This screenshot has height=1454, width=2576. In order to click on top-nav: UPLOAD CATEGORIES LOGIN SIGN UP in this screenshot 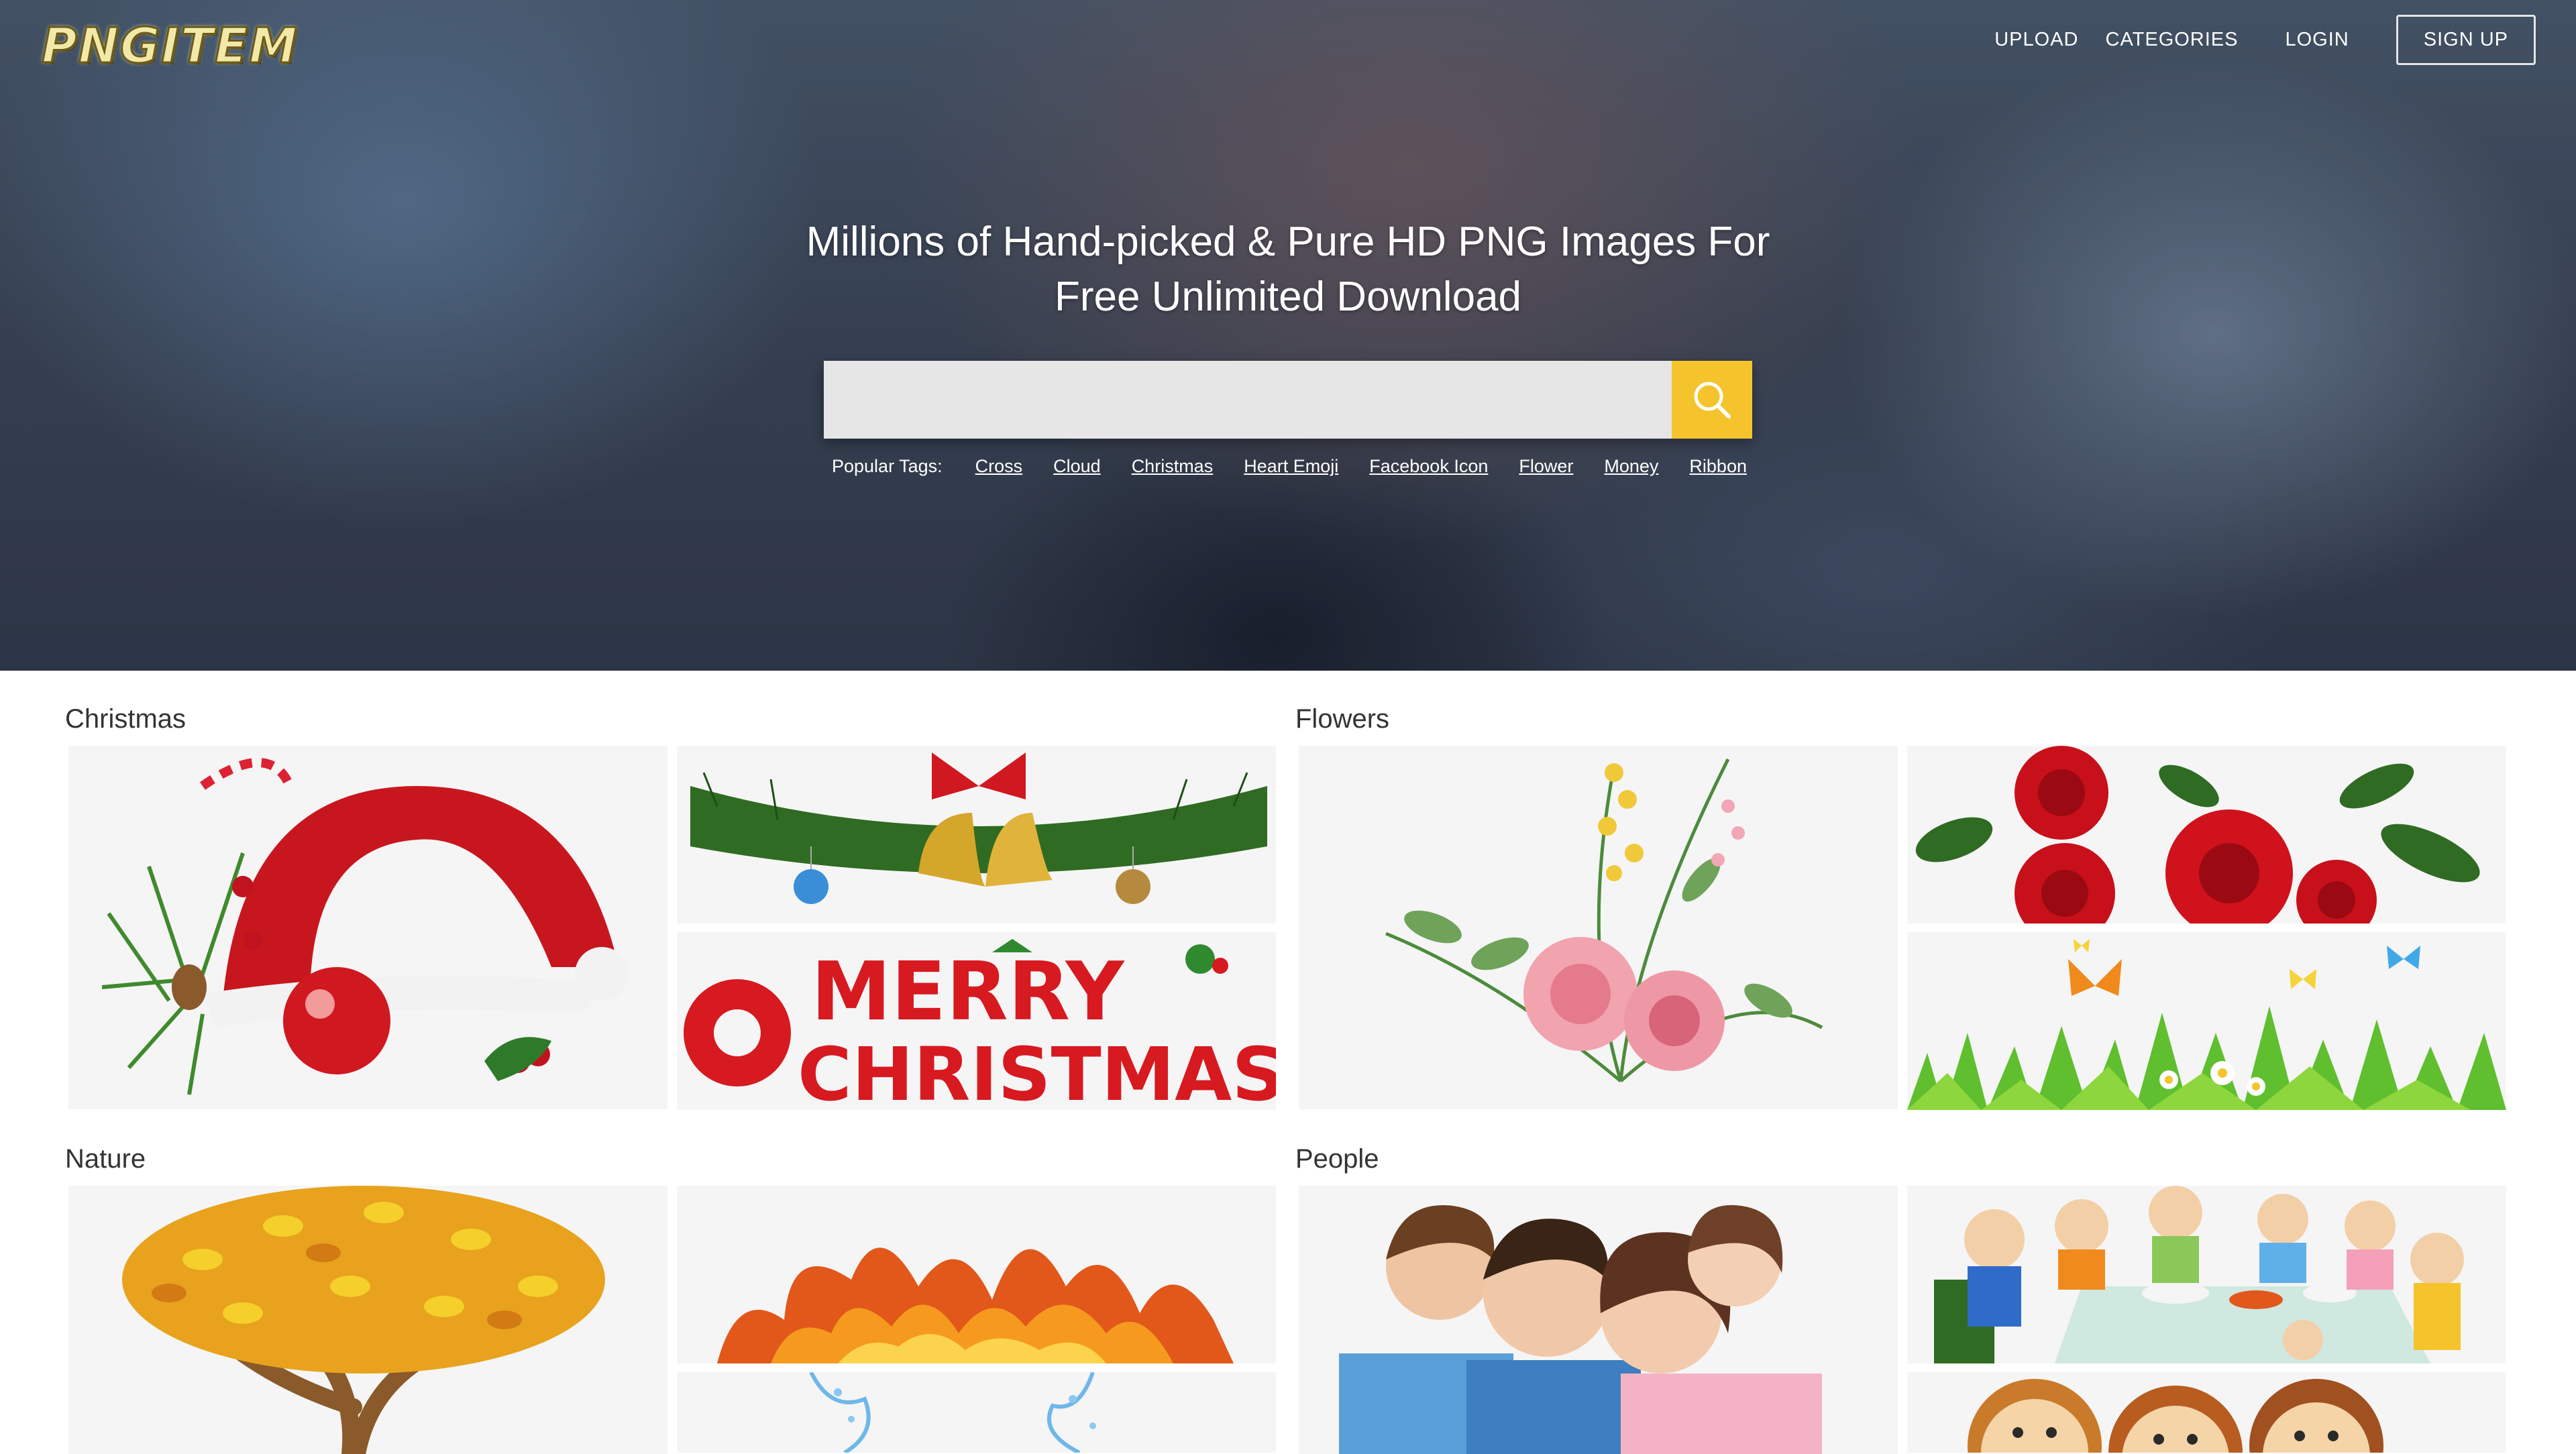, I will do `click(2265, 40)`.